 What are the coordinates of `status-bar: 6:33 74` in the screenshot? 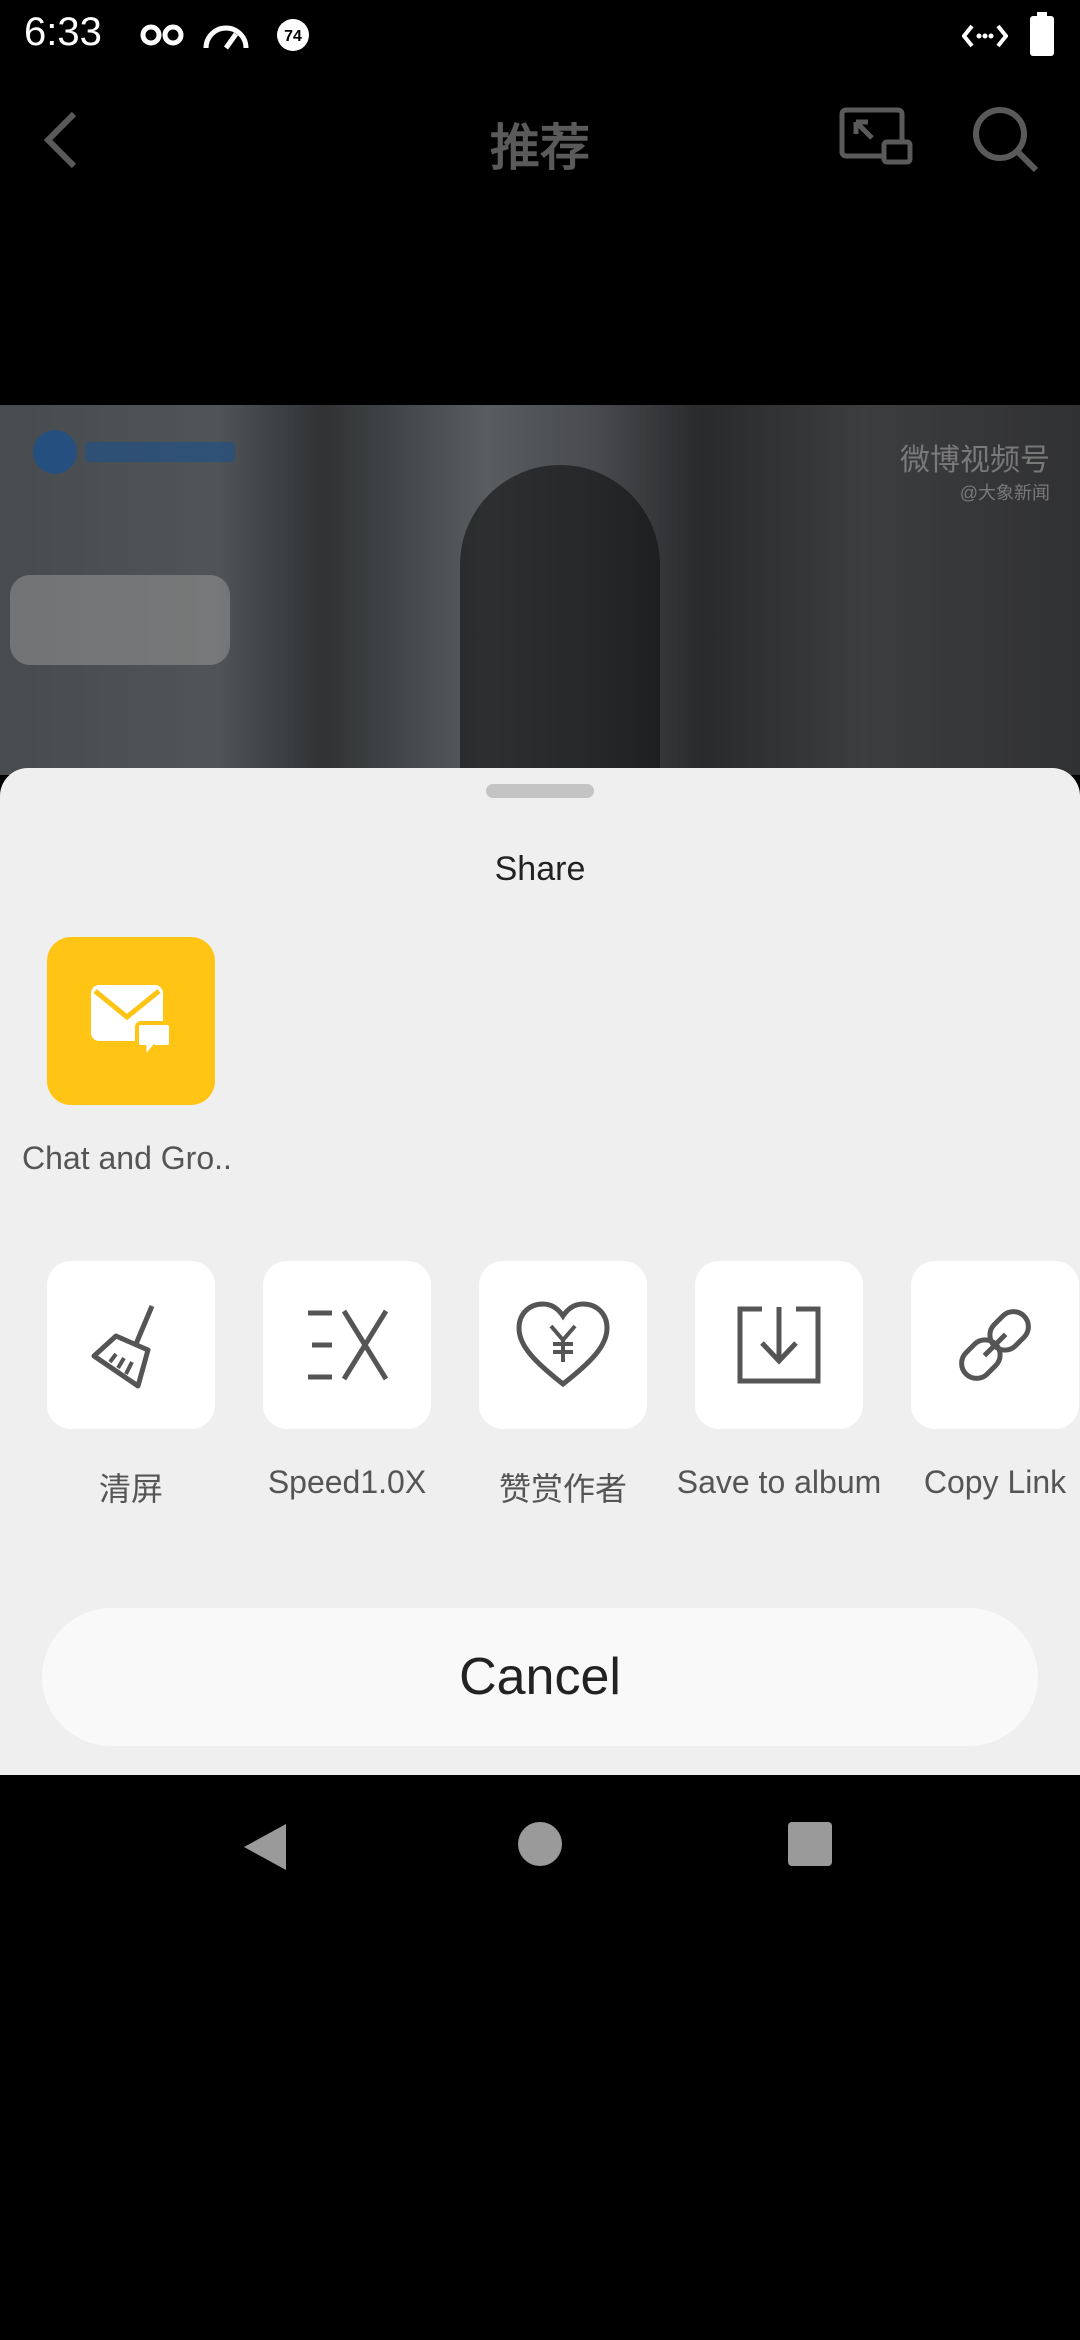 It's located at (540, 36).